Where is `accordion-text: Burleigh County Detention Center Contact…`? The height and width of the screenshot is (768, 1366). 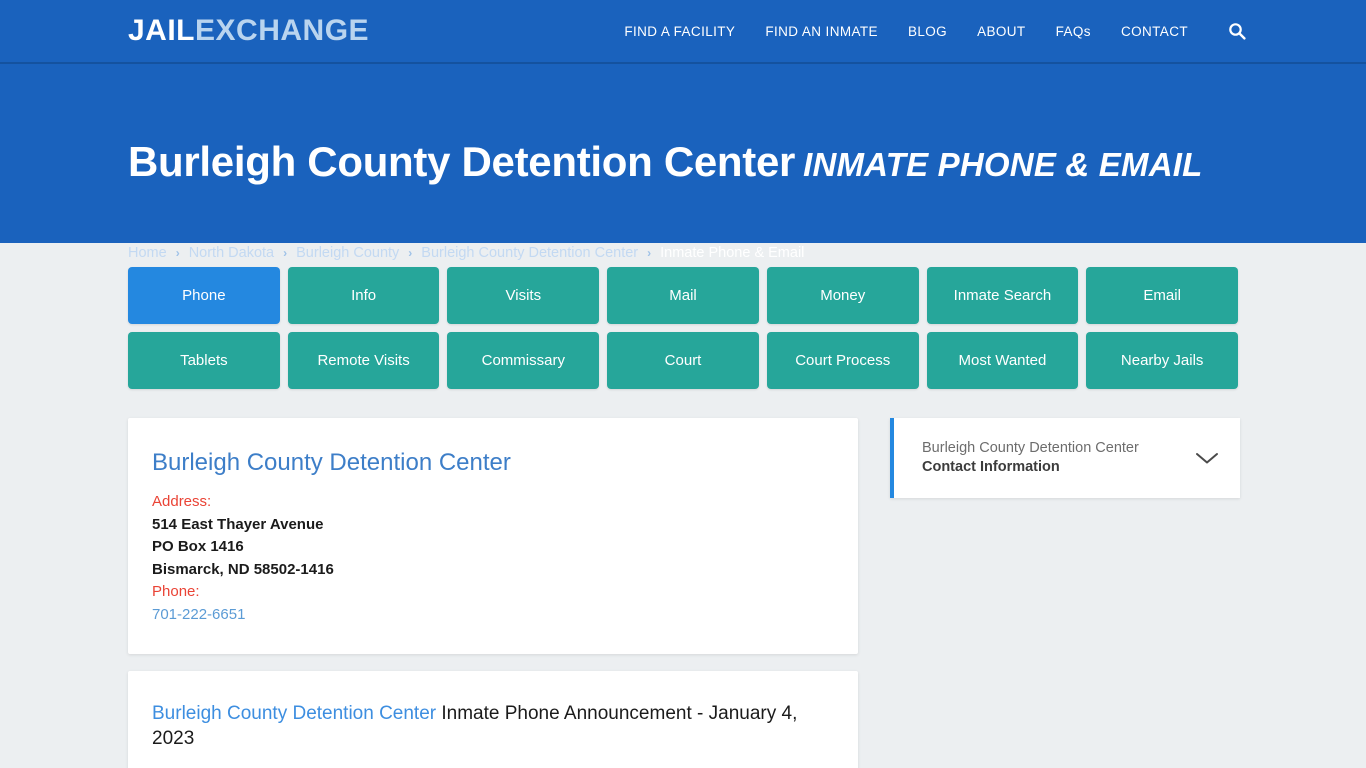 accordion-text: Burleigh County Detention Center Contact… is located at coordinates (1052, 458).